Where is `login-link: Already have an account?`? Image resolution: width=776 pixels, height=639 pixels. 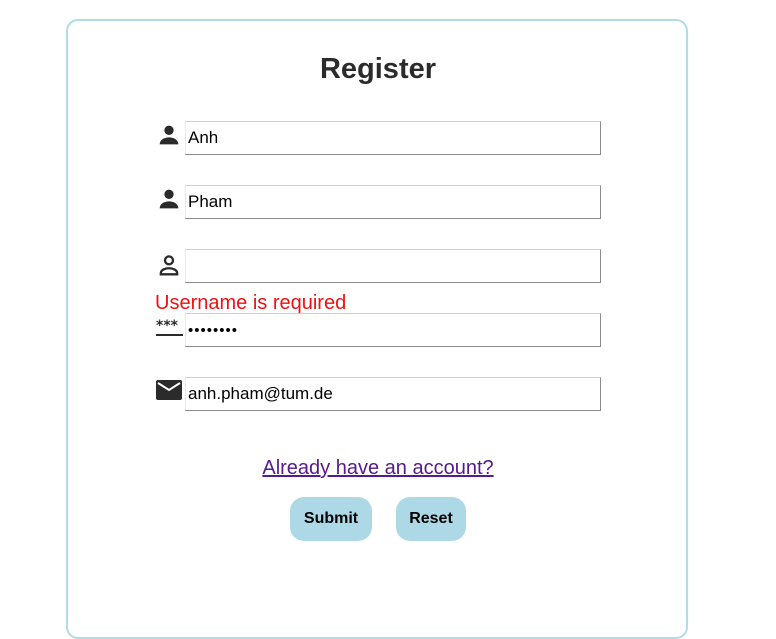 login-link: Already have an account? is located at coordinates (378, 468).